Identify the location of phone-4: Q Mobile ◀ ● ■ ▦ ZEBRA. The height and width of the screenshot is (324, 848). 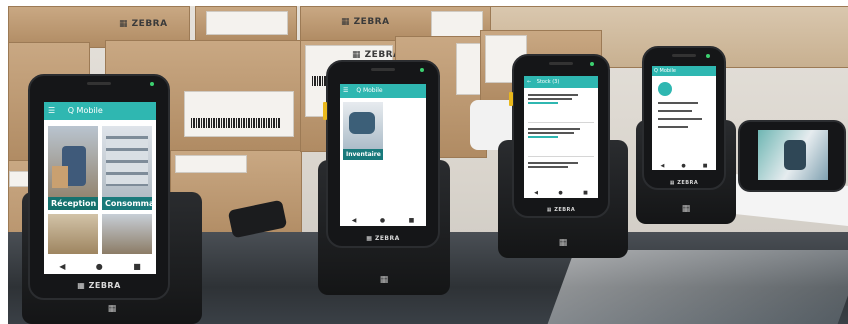
(684, 118).